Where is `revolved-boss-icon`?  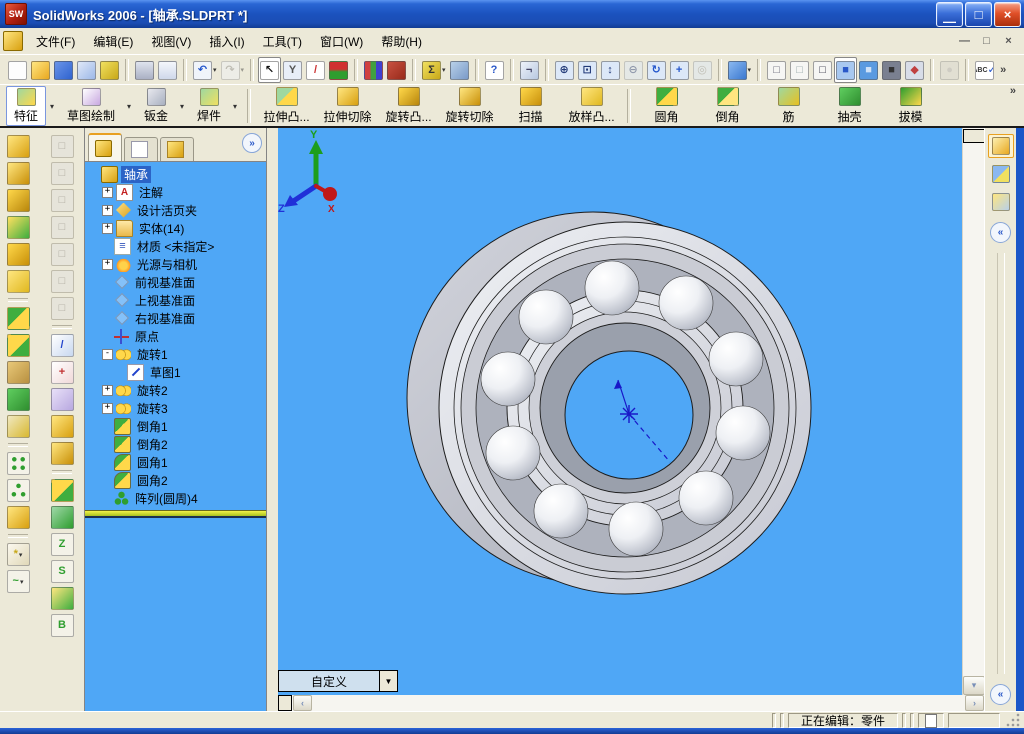 revolved-boss-icon is located at coordinates (18, 200).